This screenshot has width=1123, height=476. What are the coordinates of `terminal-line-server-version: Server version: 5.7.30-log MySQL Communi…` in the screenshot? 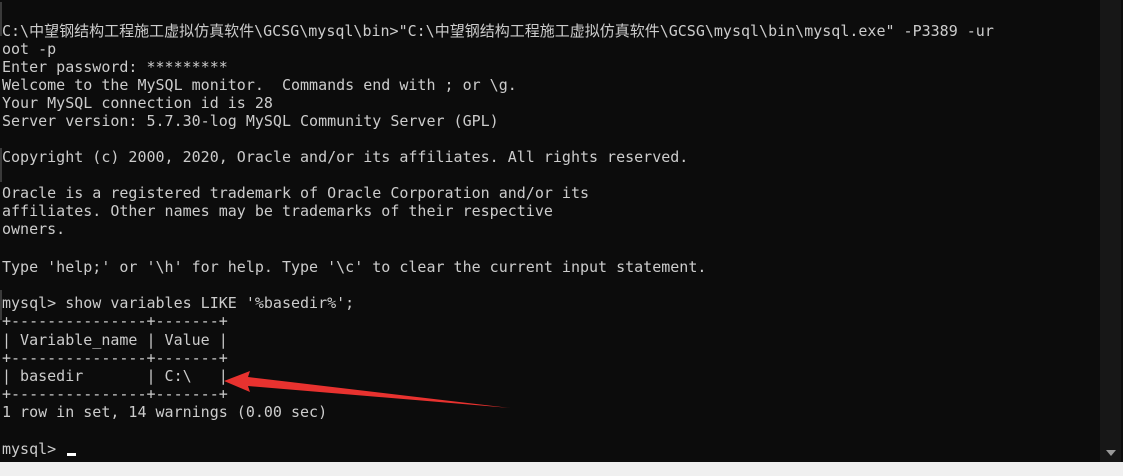 It's located at (250, 121).